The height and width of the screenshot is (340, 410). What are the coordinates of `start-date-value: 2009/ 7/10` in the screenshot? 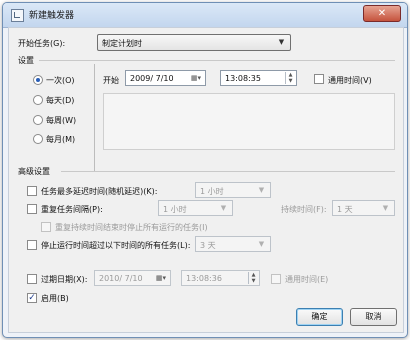 It's located at (152, 78).